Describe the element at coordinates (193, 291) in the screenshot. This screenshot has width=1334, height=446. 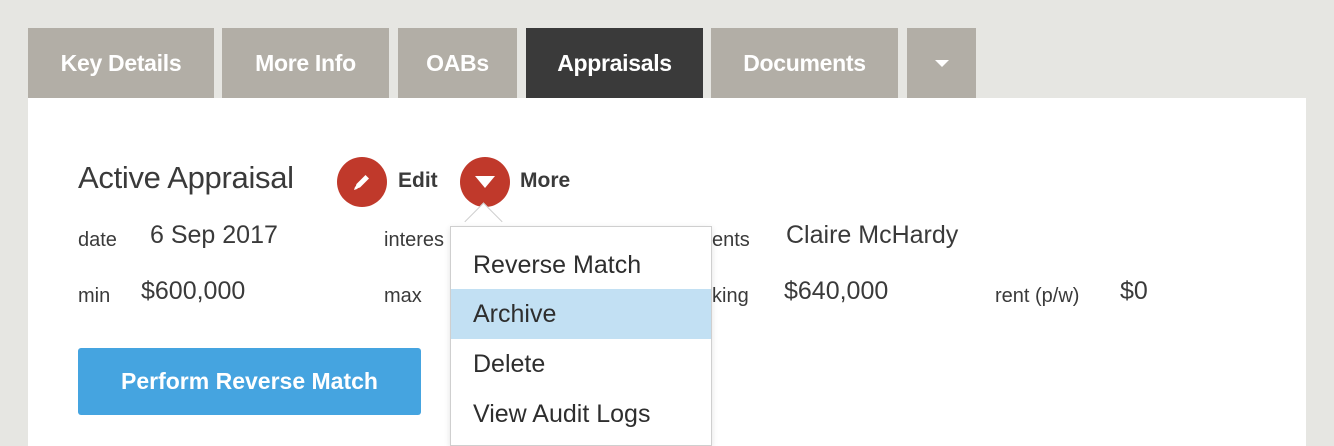
I see `min-value: $600,000` at that location.